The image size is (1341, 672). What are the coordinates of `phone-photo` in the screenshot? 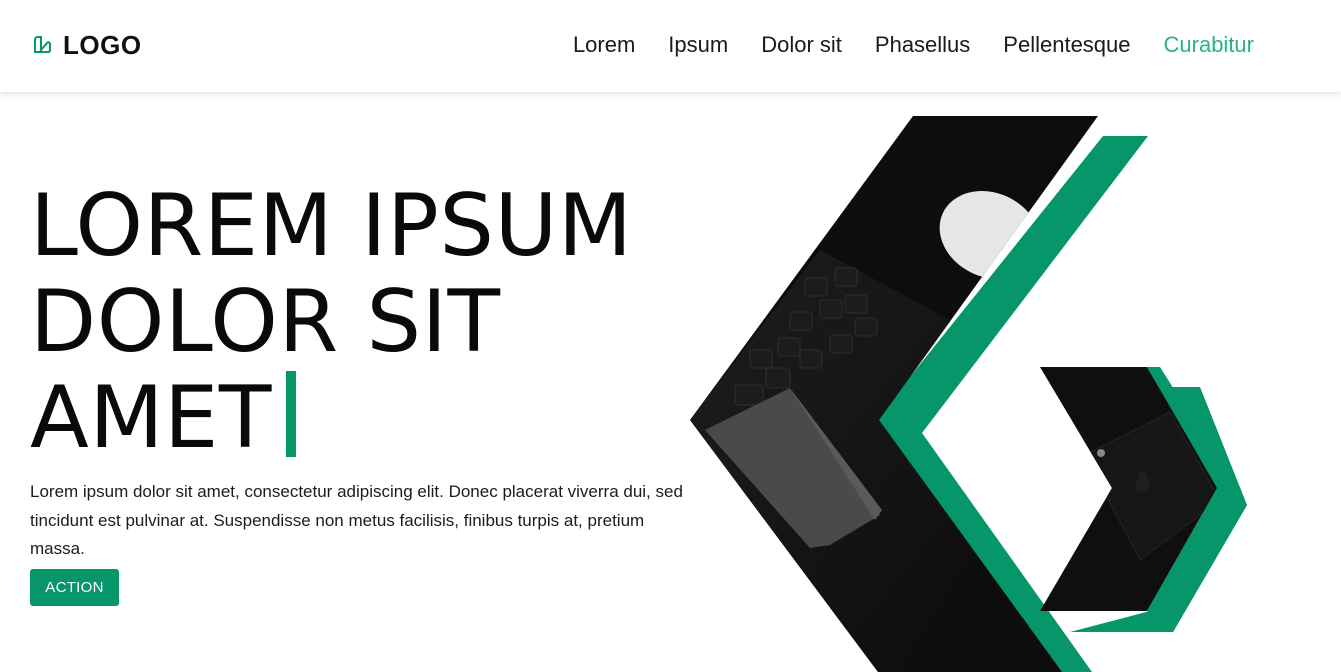 It's located at (1128, 489).